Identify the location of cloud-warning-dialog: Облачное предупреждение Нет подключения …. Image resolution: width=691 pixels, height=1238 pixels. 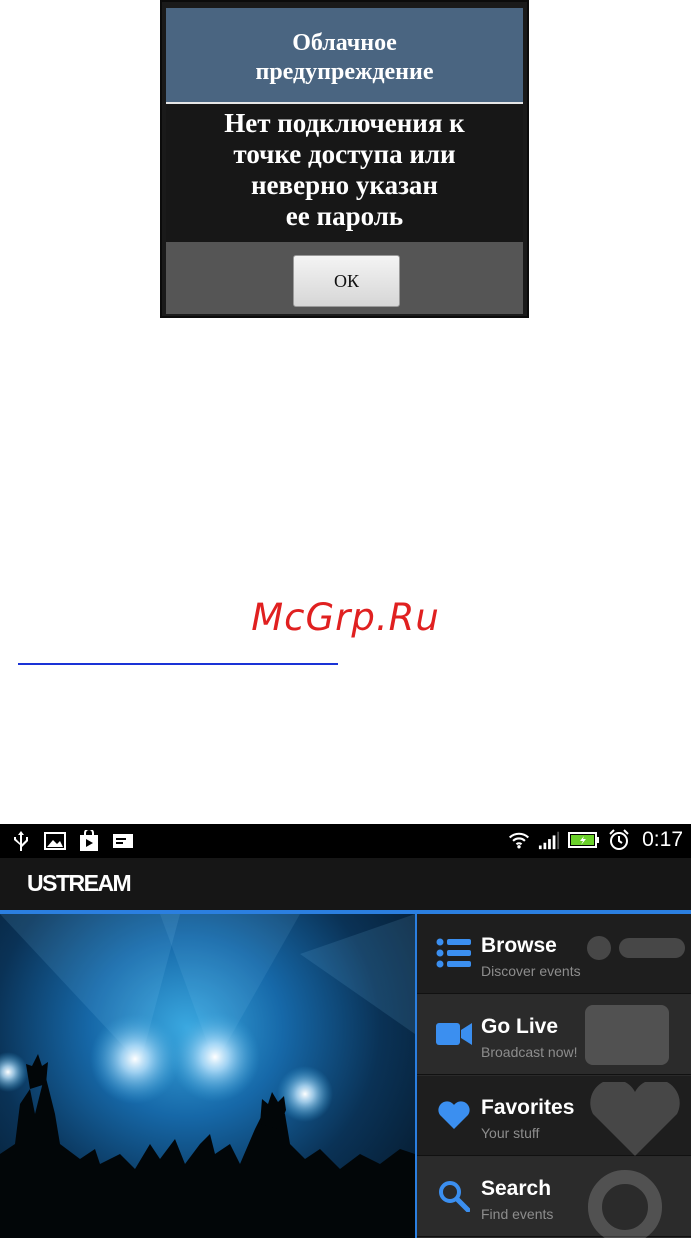
(344, 159).